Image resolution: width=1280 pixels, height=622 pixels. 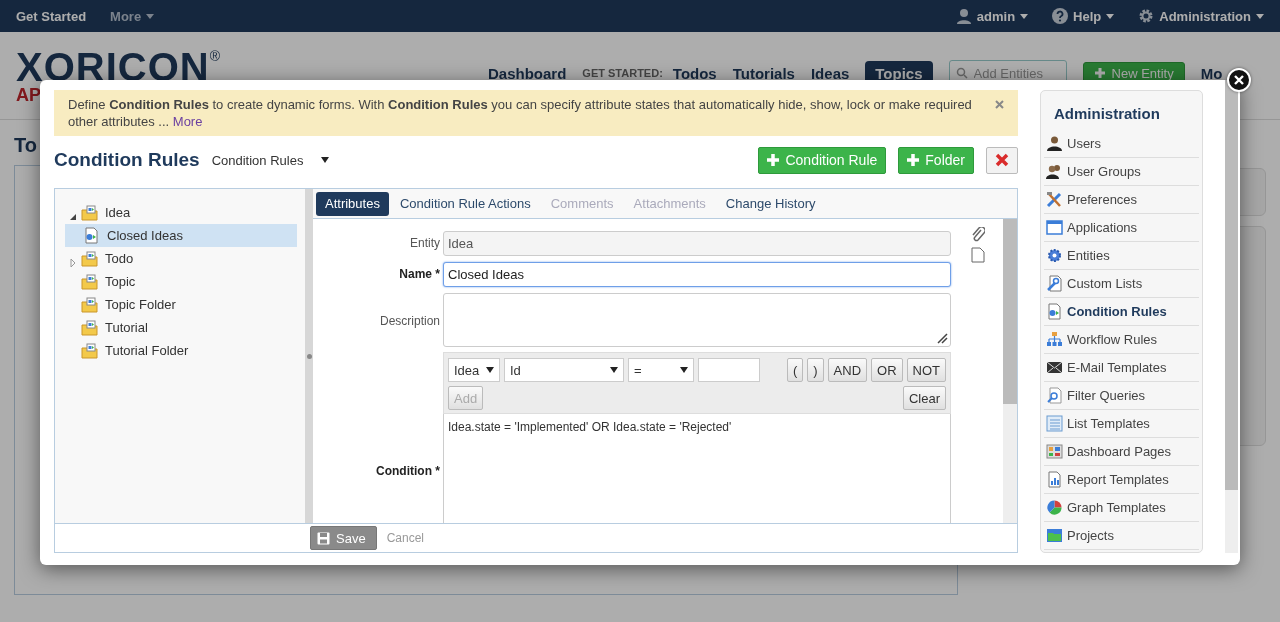 I want to click on top-menu-link: admin, so click(x=992, y=16).